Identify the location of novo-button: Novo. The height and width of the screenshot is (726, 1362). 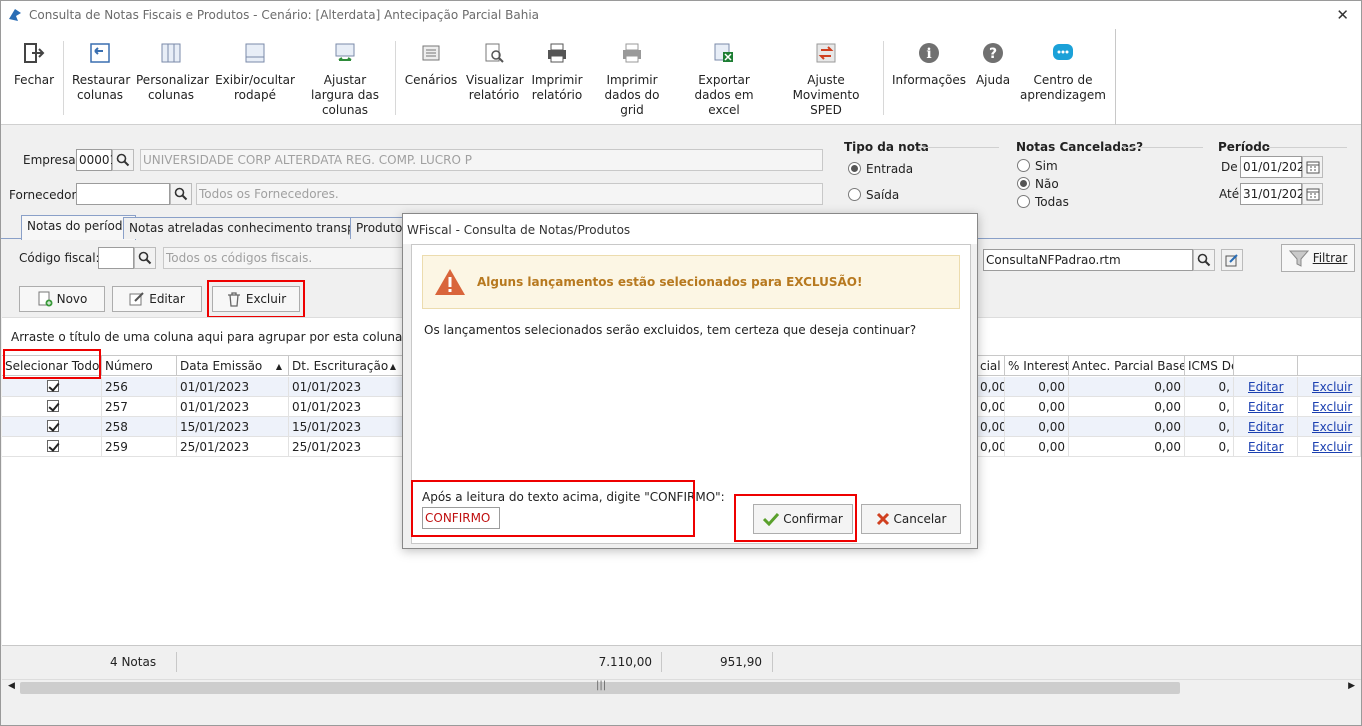
(62, 299).